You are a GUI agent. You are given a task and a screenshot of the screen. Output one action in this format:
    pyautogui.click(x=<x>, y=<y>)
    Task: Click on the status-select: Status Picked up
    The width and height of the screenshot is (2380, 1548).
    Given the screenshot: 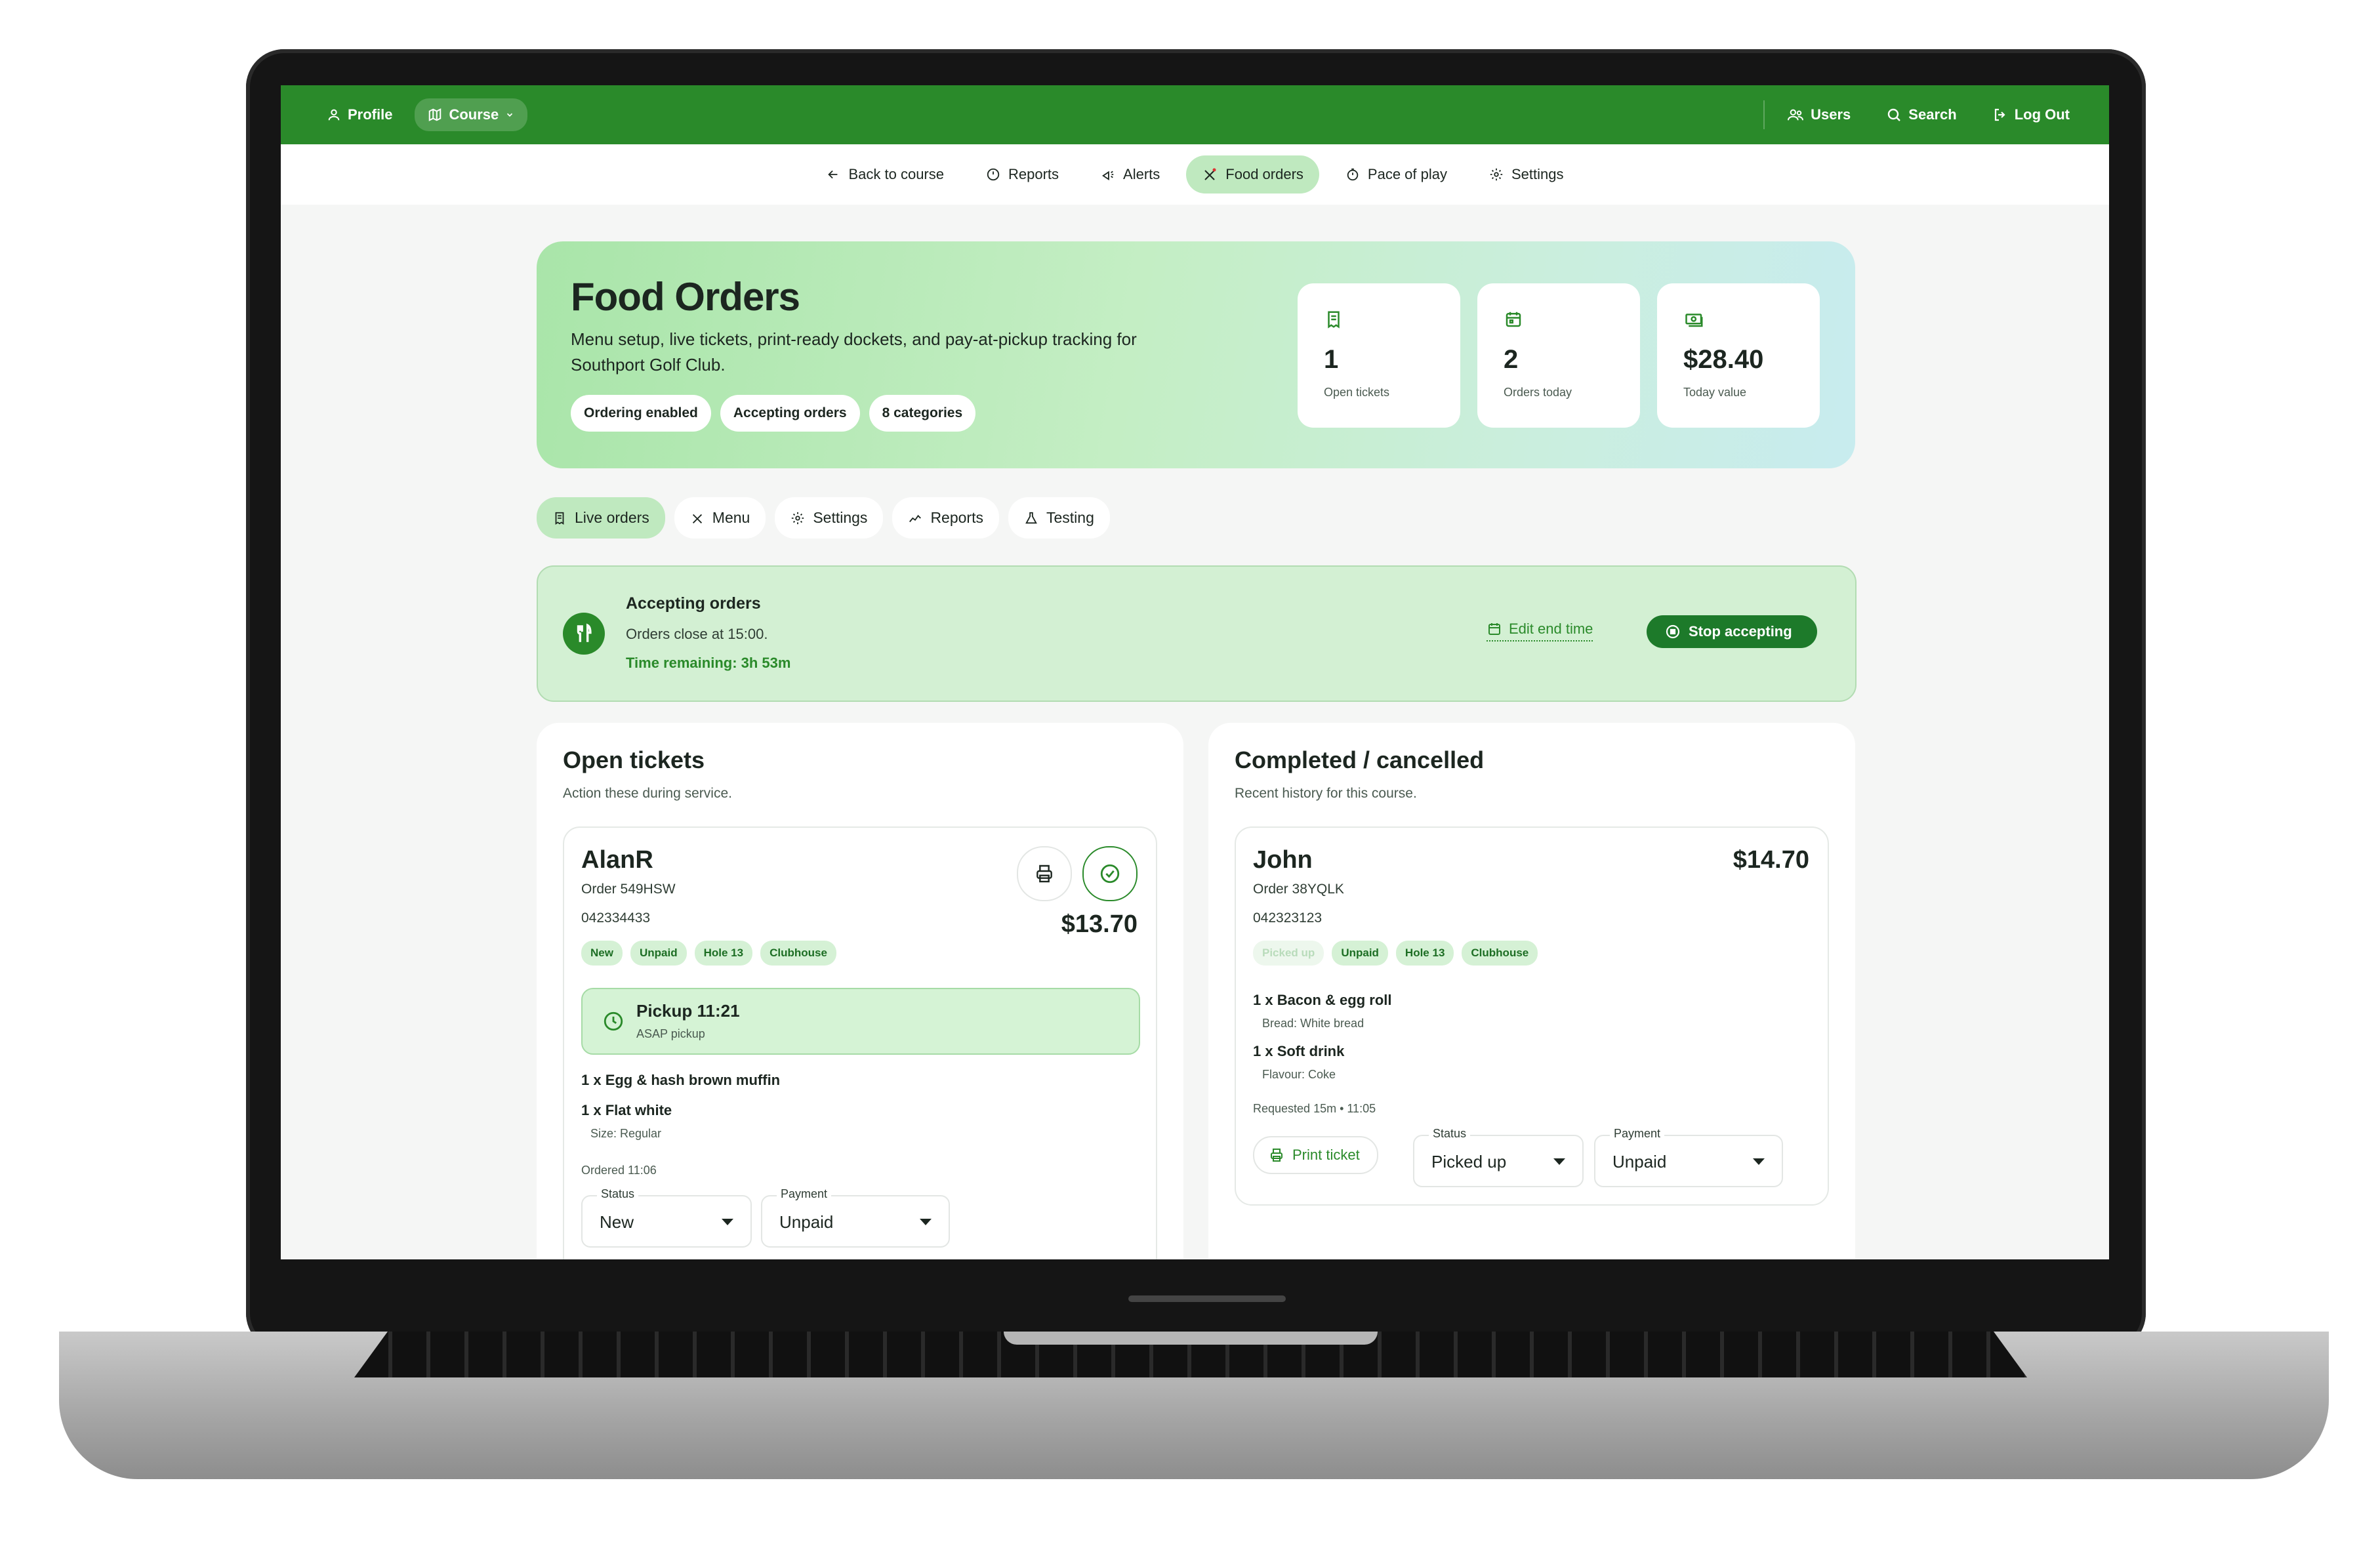 What is the action you would take?
    pyautogui.click(x=1498, y=1157)
    